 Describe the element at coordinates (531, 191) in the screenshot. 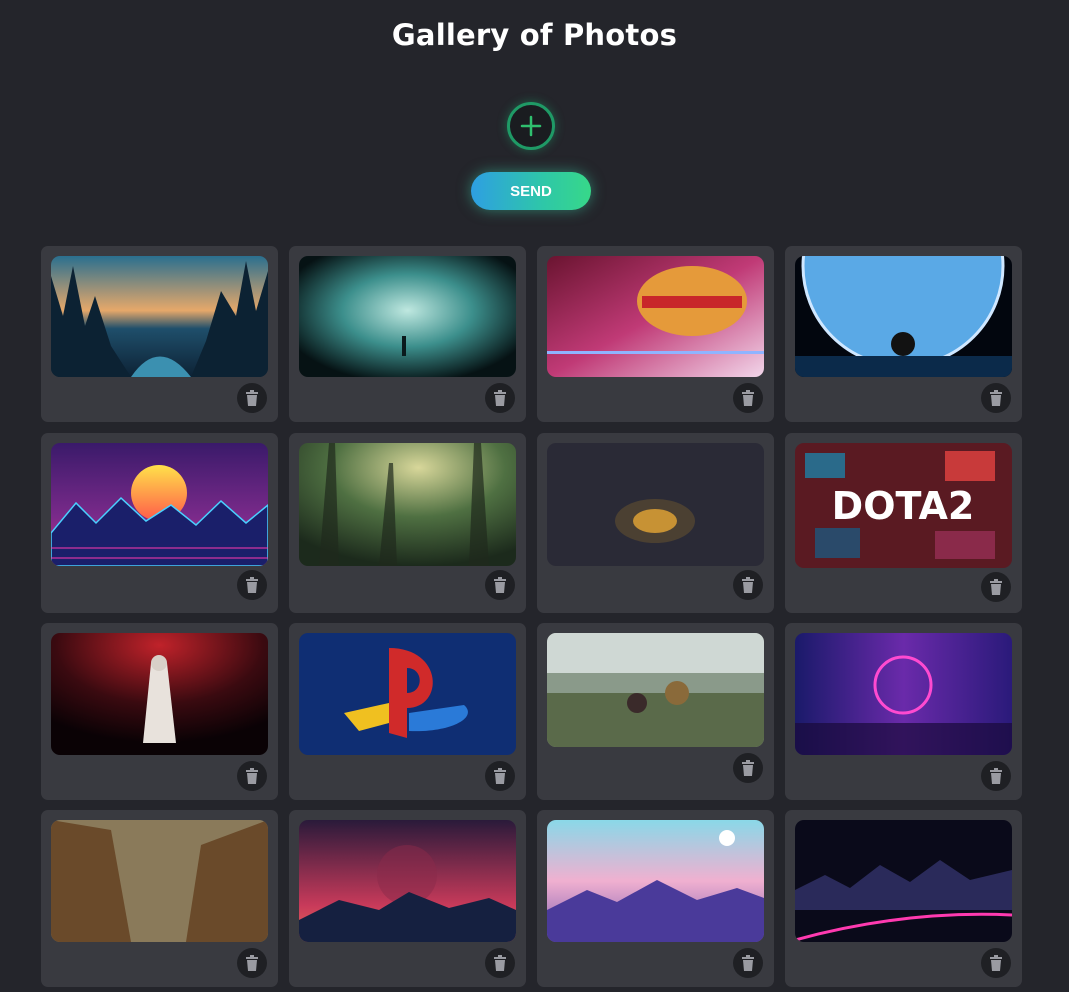

I see `send-button: SEND` at that location.